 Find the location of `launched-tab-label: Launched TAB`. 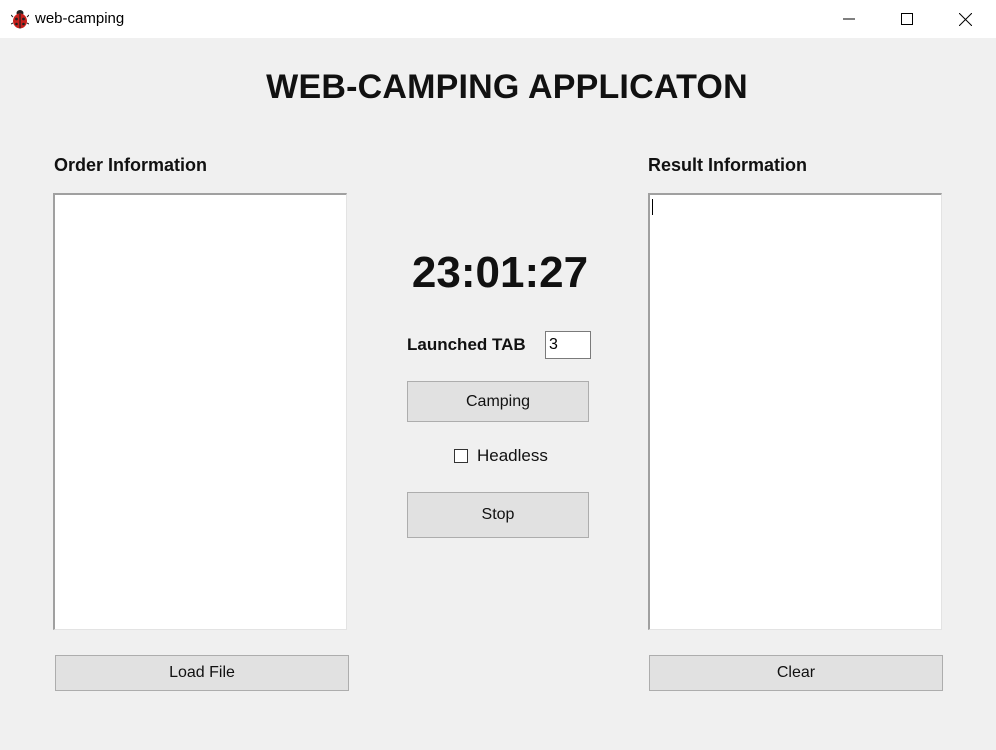

launched-tab-label: Launched TAB is located at coordinates (466, 344).